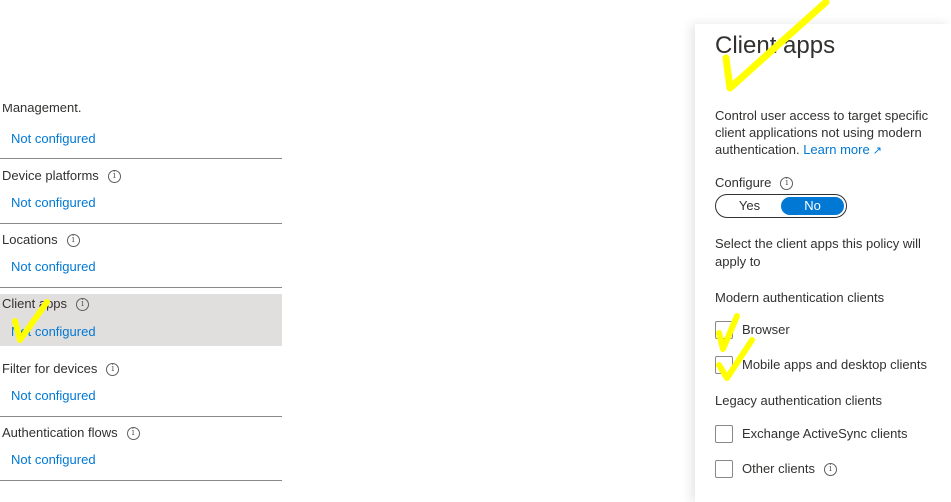  I want to click on condition-title-locations: Locations i, so click(41, 240).